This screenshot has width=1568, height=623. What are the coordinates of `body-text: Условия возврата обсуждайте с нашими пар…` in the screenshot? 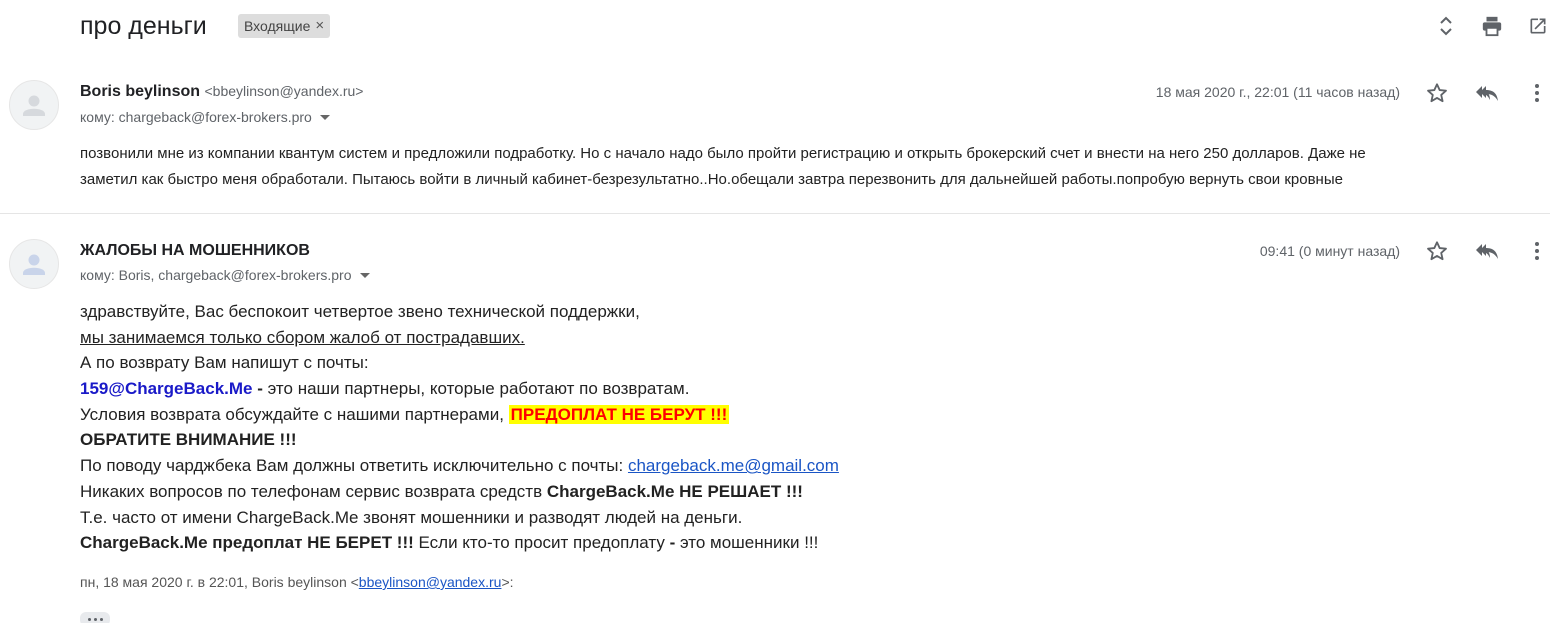 It's located at (294, 414).